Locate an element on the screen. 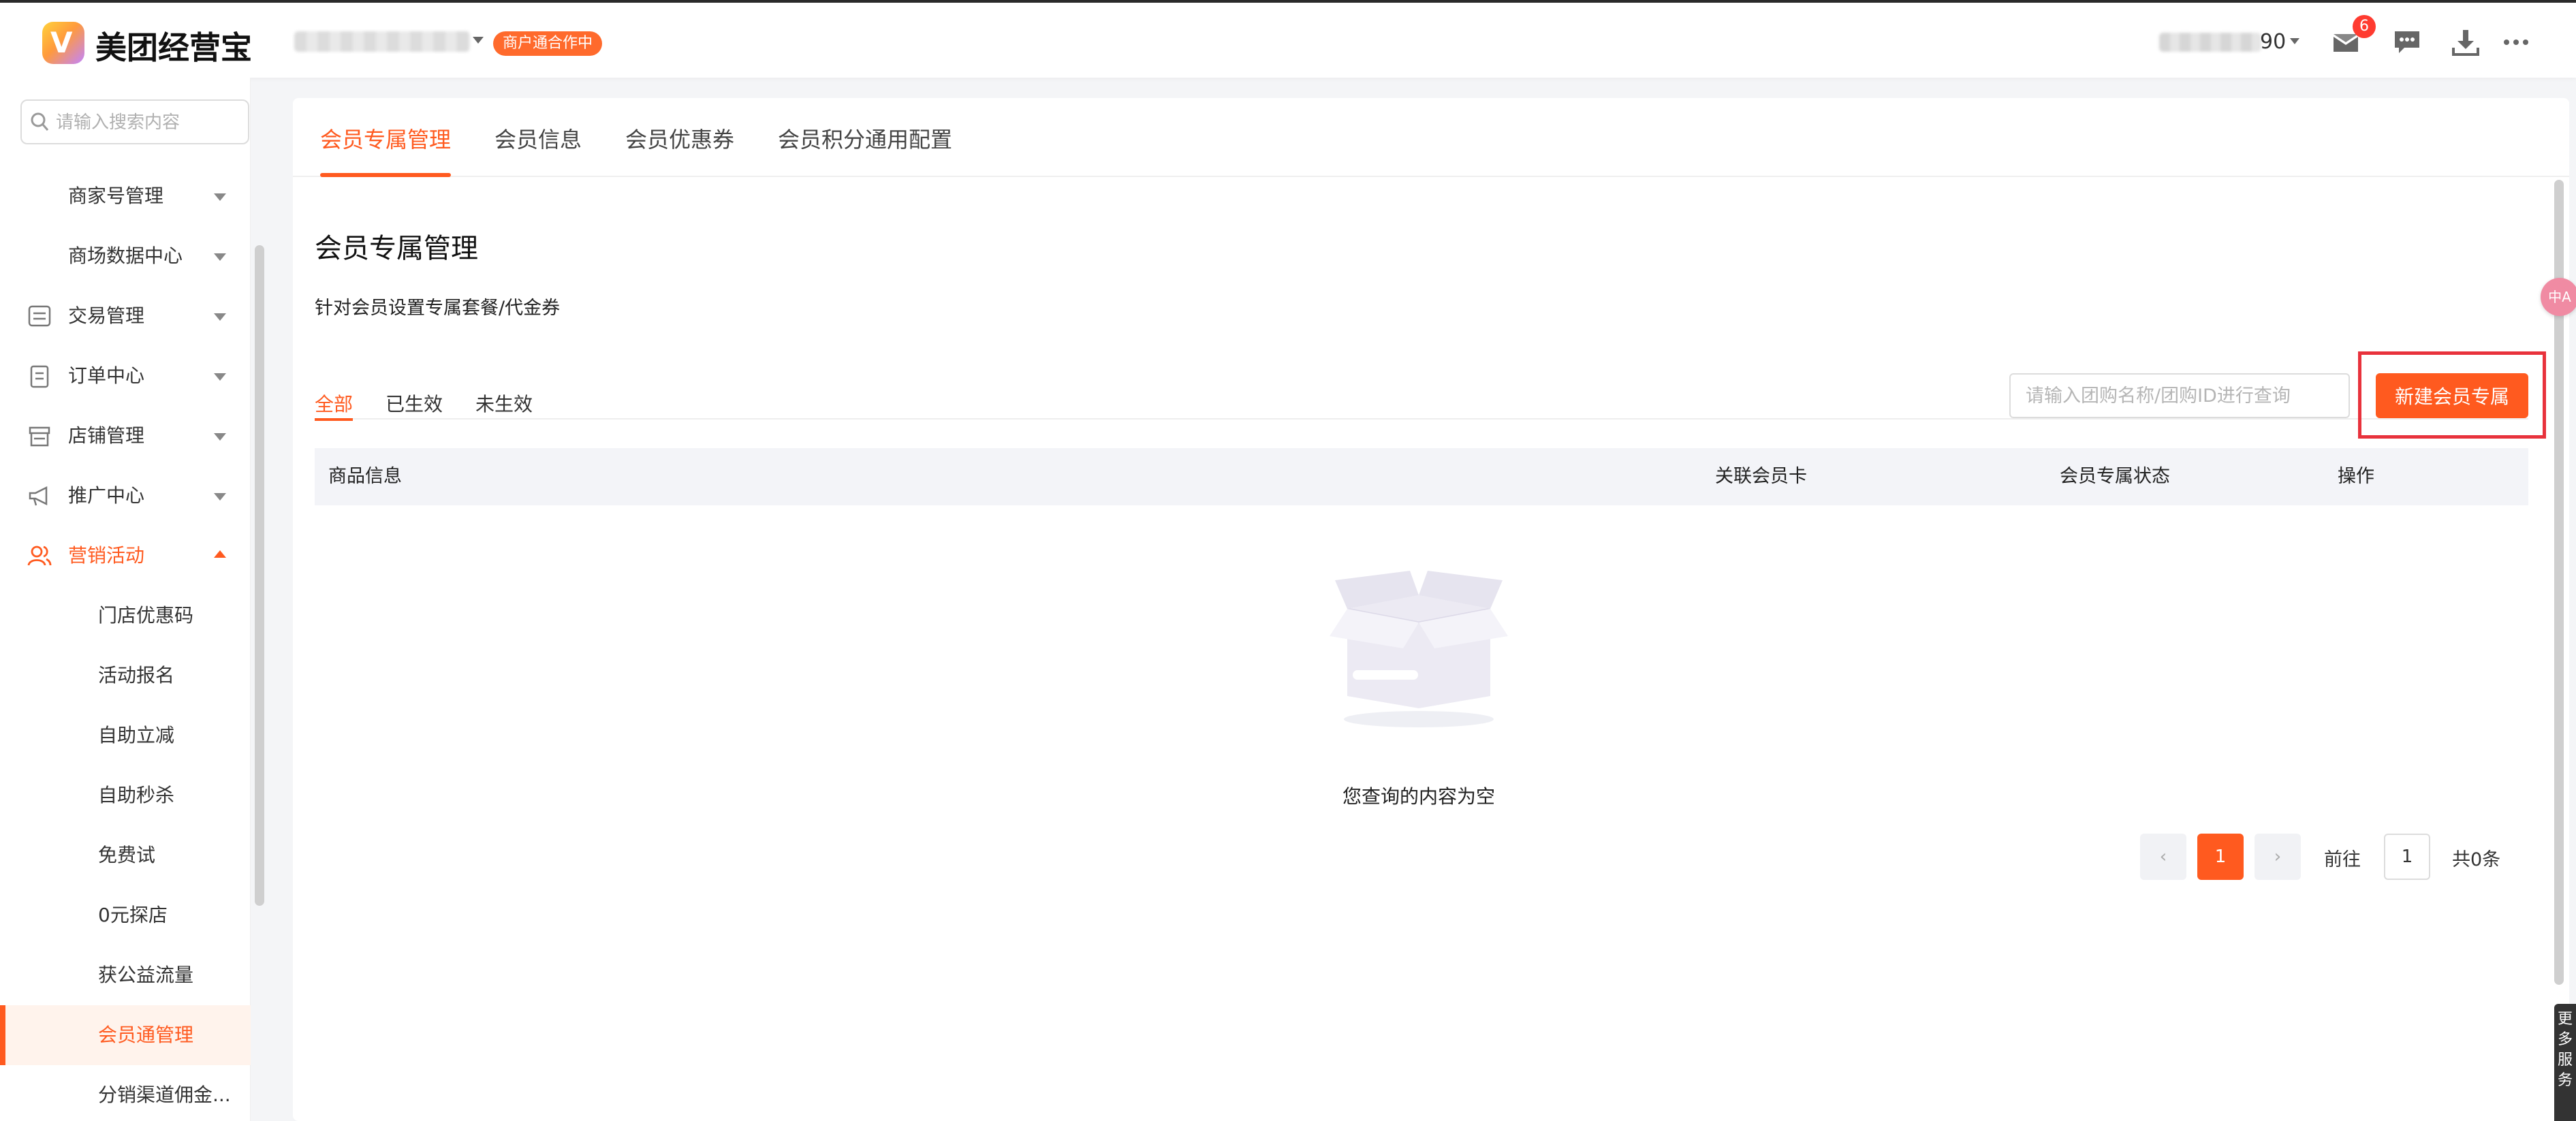 The width and height of the screenshot is (2576, 1121). translate-icon: 中A is located at coordinates (2558, 297).